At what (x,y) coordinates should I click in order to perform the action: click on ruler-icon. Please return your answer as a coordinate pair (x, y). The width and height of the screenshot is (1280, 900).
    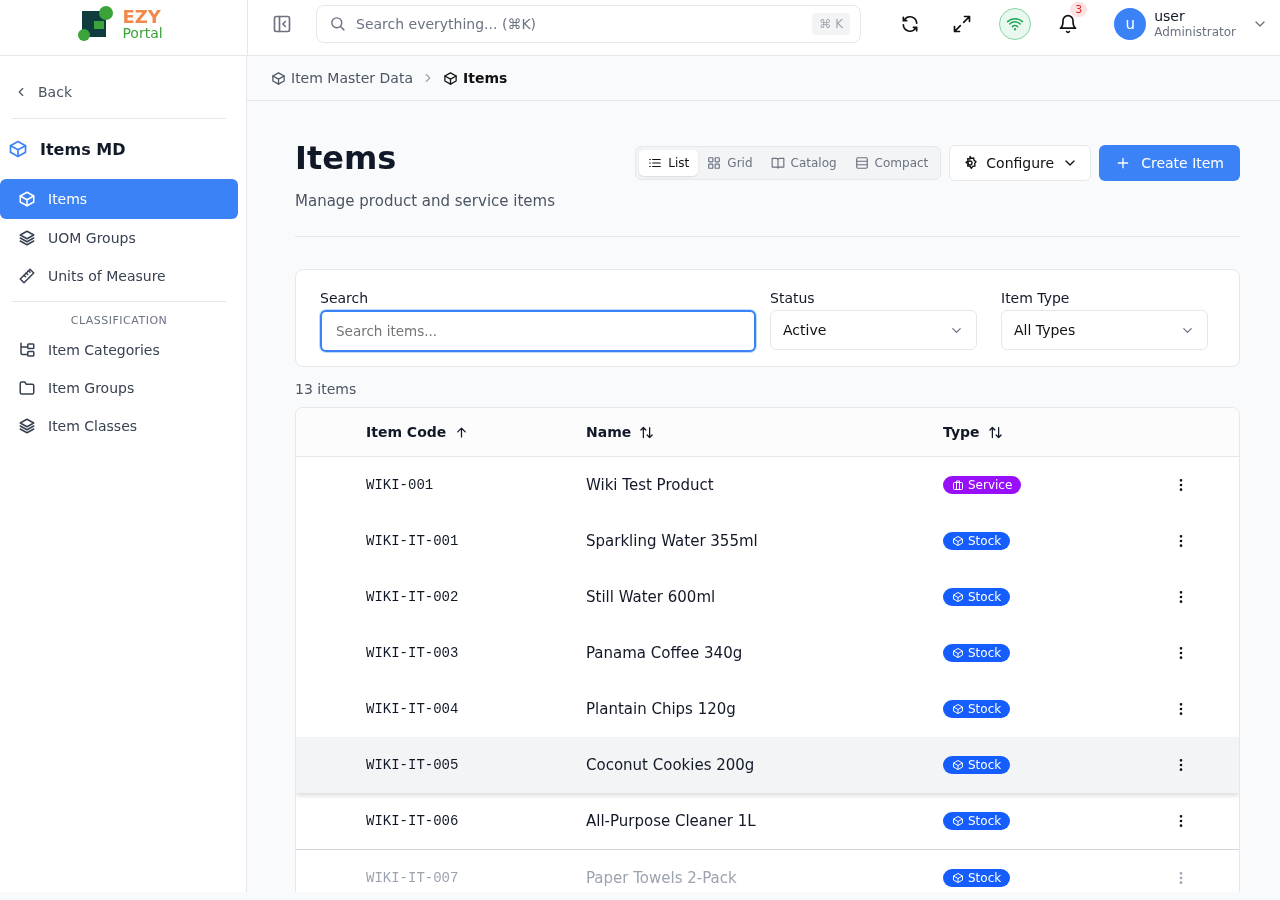
    Looking at the image, I should click on (27, 276).